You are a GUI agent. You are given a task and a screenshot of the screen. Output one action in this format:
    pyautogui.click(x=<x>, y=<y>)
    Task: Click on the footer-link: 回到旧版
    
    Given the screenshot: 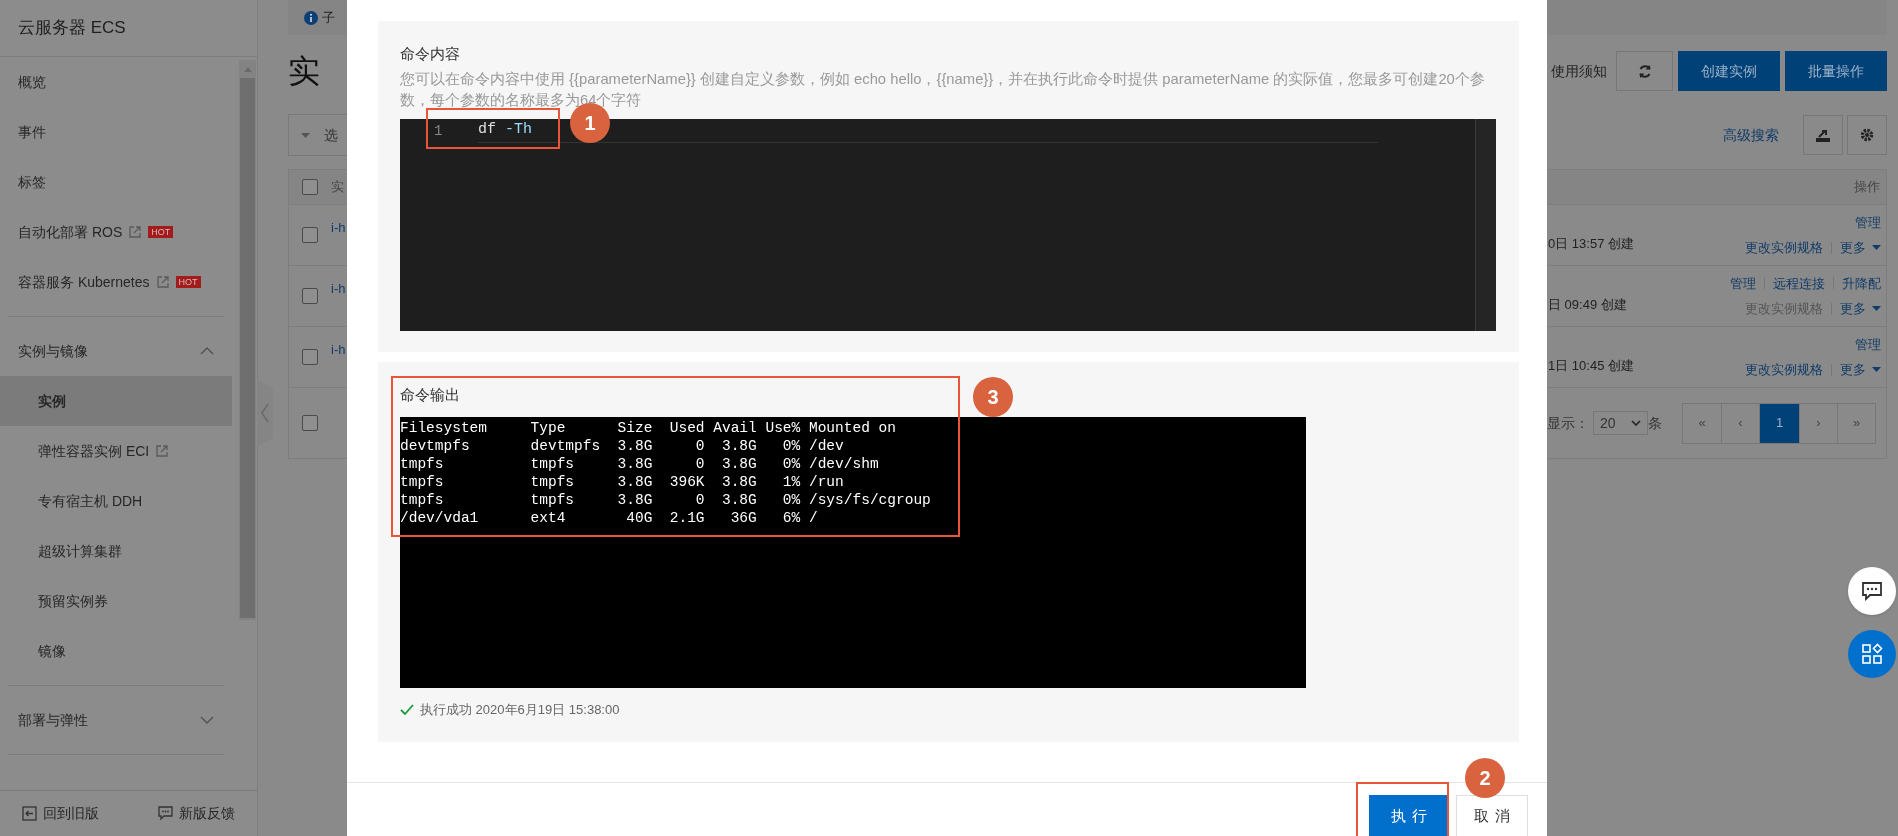 What is the action you would take?
    pyautogui.click(x=71, y=813)
    